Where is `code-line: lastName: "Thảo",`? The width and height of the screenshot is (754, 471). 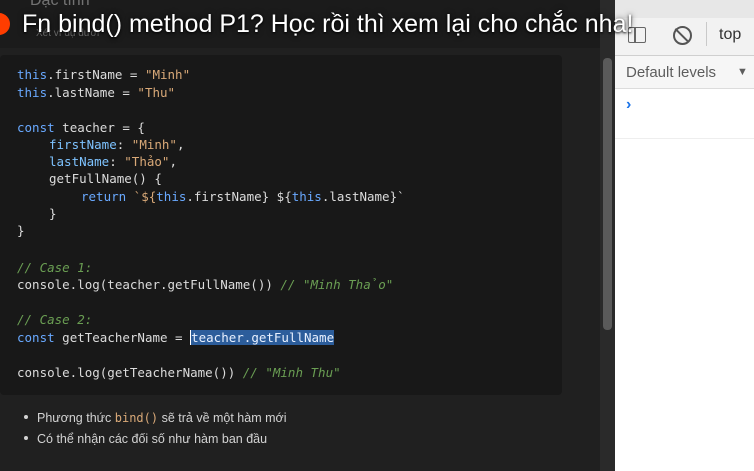 code-line: lastName: "Thảo", is located at coordinates (113, 161).